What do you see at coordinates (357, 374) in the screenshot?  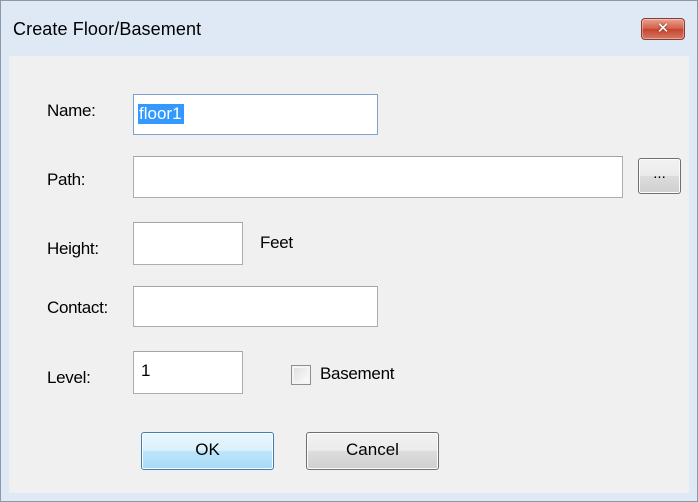 I see `basement-label: Basement` at bounding box center [357, 374].